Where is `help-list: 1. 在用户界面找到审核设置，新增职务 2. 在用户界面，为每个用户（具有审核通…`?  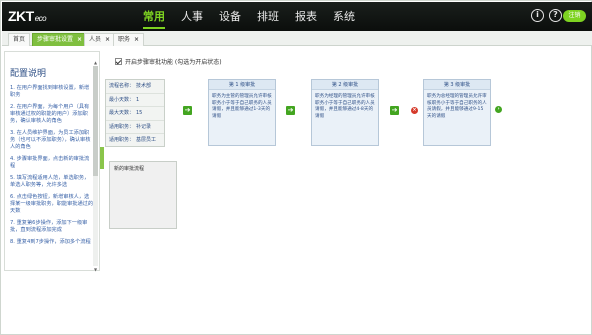
help-list: 1. 在用户界面找到审核设置，新增职务 2. 在用户界面，为每个用户（具有审核通… is located at coordinates (52, 165).